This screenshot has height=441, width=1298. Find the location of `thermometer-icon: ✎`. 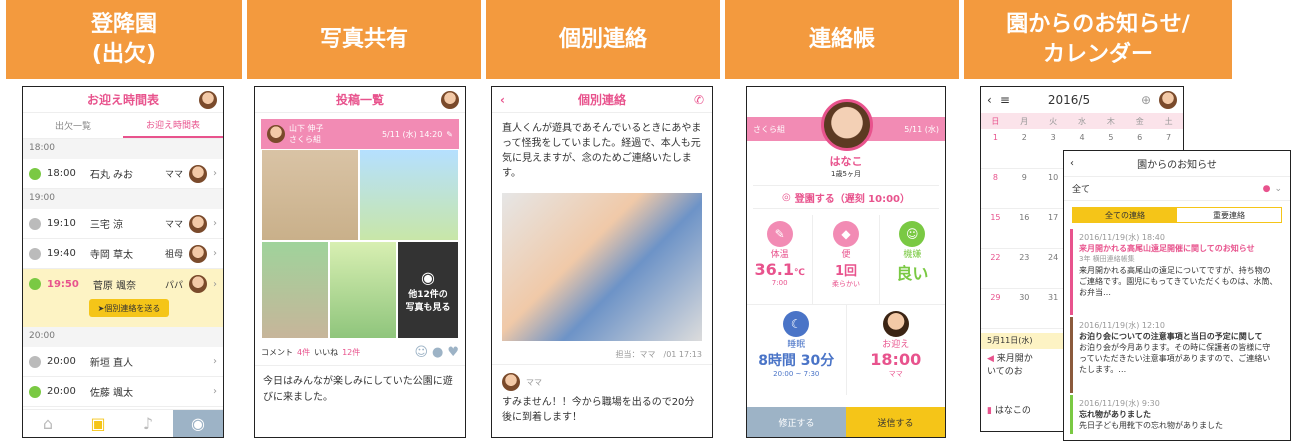

thermometer-icon: ✎ is located at coordinates (779, 234).